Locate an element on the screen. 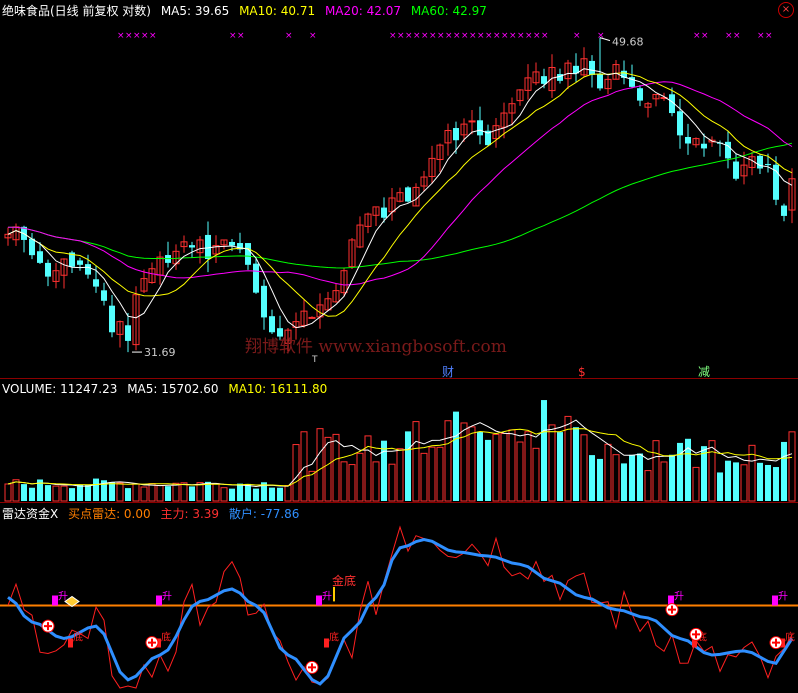  watermark: 翔博软件 www.xiangbosoft.com is located at coordinates (376, 347).